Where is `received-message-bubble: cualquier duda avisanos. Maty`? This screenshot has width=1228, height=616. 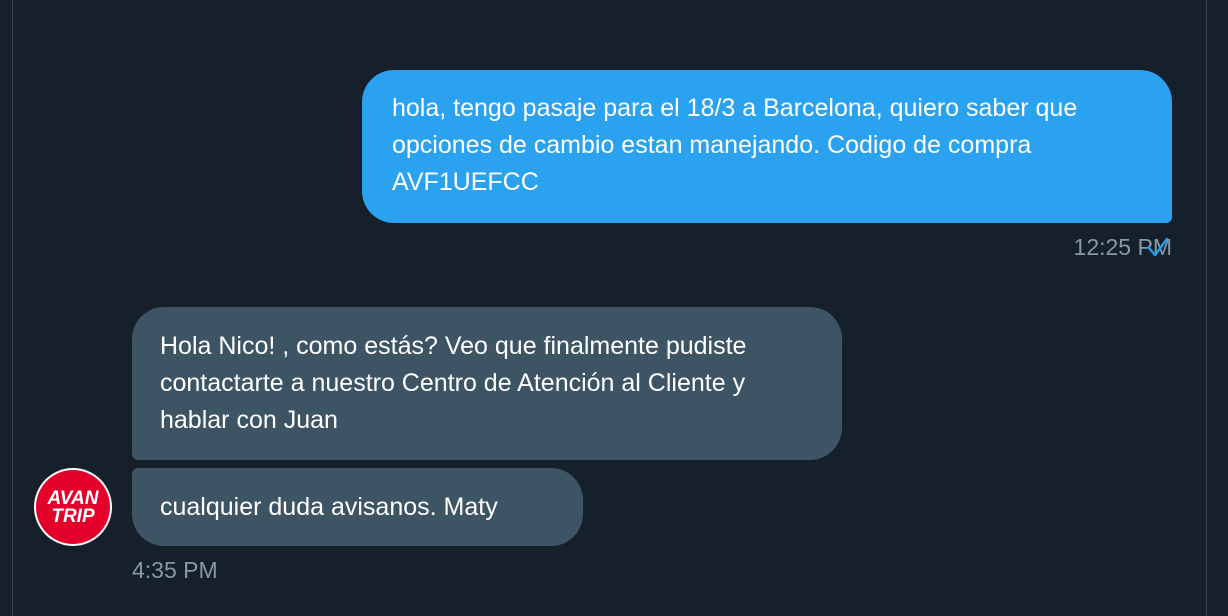
received-message-bubble: cualquier duda avisanos. Maty is located at coordinates (357, 507).